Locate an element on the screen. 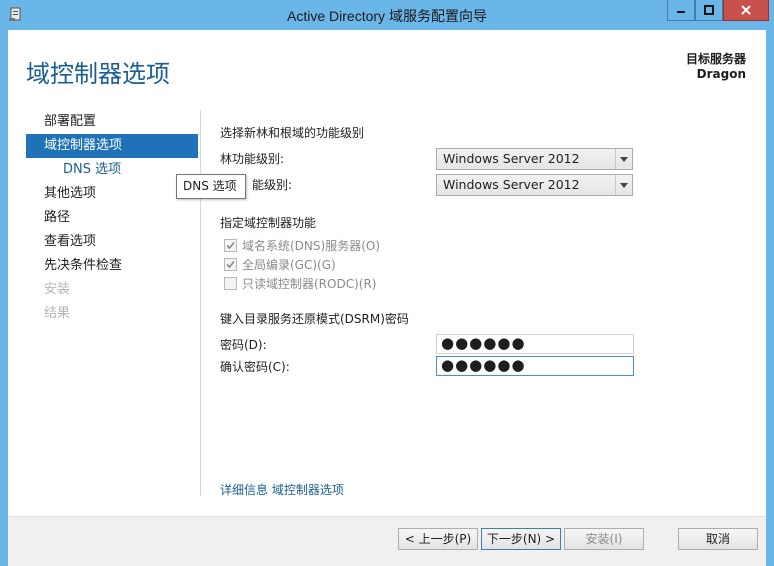 The width and height of the screenshot is (774, 566). close-icon is located at coordinates (746, 10).